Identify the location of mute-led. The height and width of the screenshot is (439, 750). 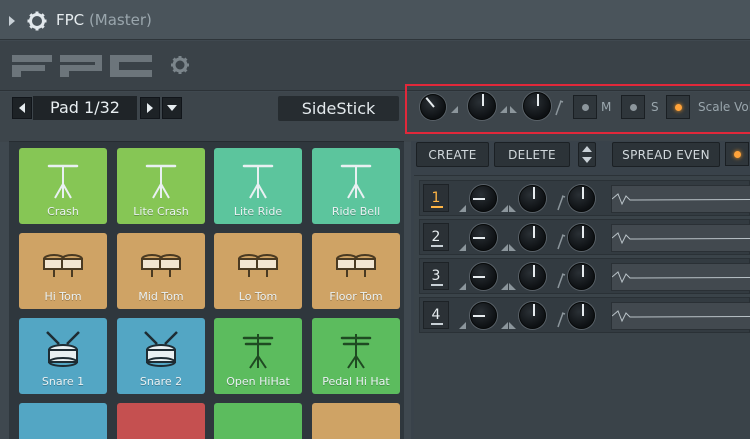
(585, 107).